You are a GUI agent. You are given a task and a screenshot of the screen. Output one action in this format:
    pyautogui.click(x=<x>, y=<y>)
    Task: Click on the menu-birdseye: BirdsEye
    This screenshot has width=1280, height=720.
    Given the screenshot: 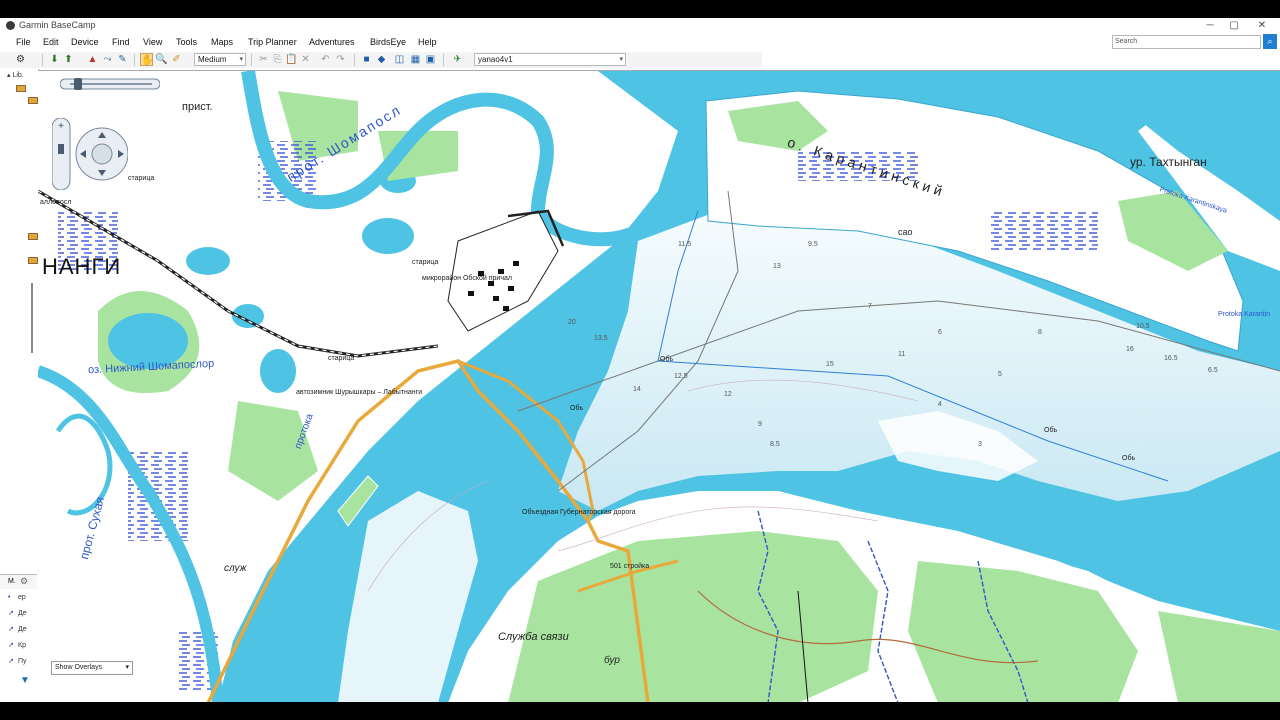 What is the action you would take?
    pyautogui.click(x=388, y=42)
    